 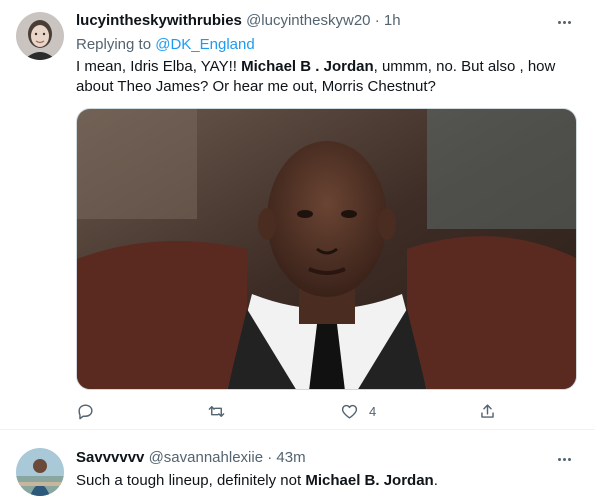 What do you see at coordinates (204, 44) in the screenshot?
I see `mention-link: @DK_England` at bounding box center [204, 44].